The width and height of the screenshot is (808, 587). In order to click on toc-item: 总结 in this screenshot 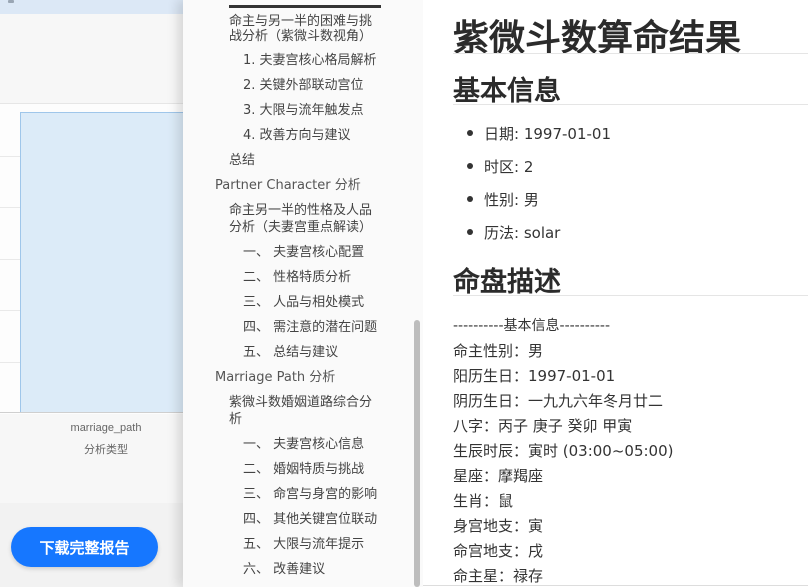, I will do `click(242, 161)`.